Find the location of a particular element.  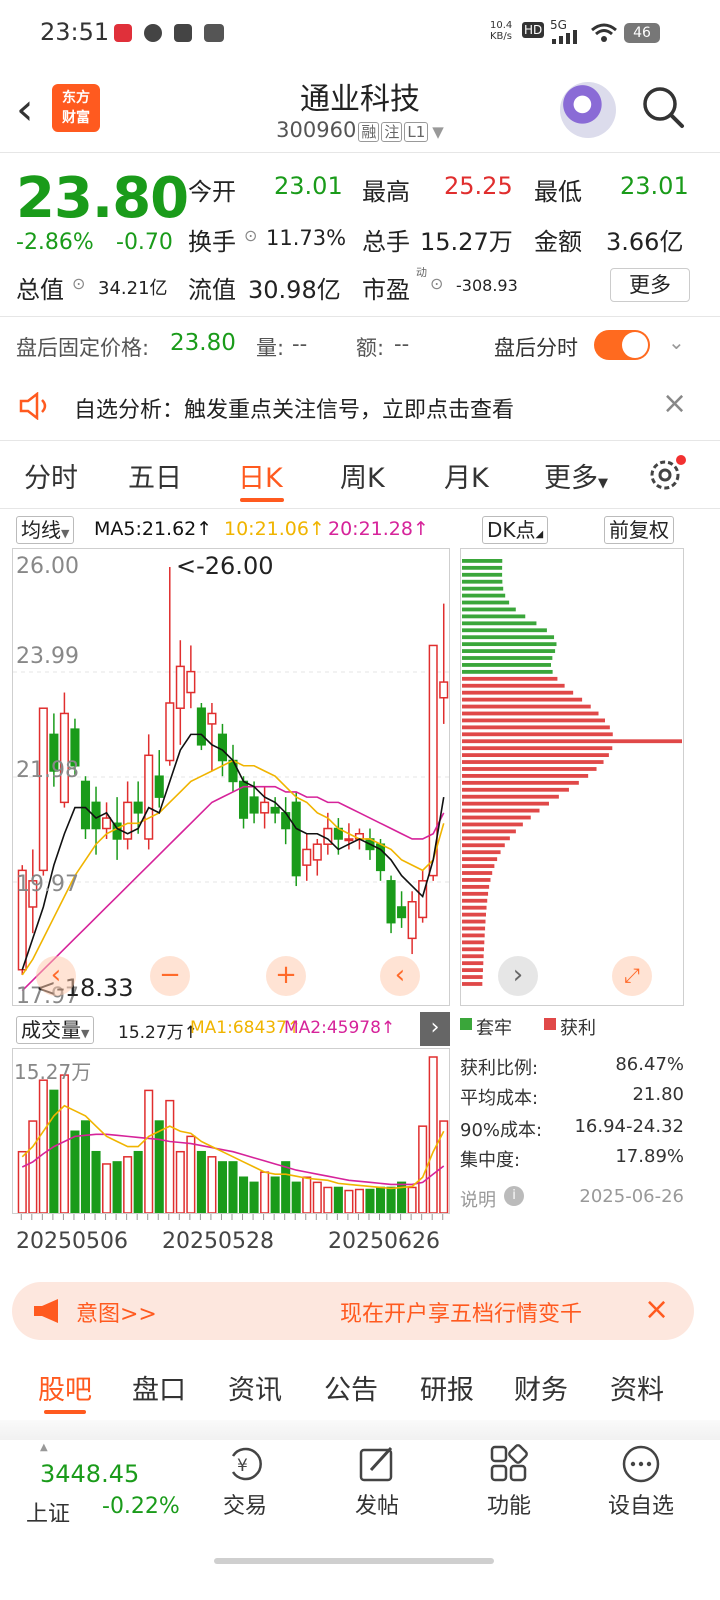

assistant-avatar is located at coordinates (588, 110).